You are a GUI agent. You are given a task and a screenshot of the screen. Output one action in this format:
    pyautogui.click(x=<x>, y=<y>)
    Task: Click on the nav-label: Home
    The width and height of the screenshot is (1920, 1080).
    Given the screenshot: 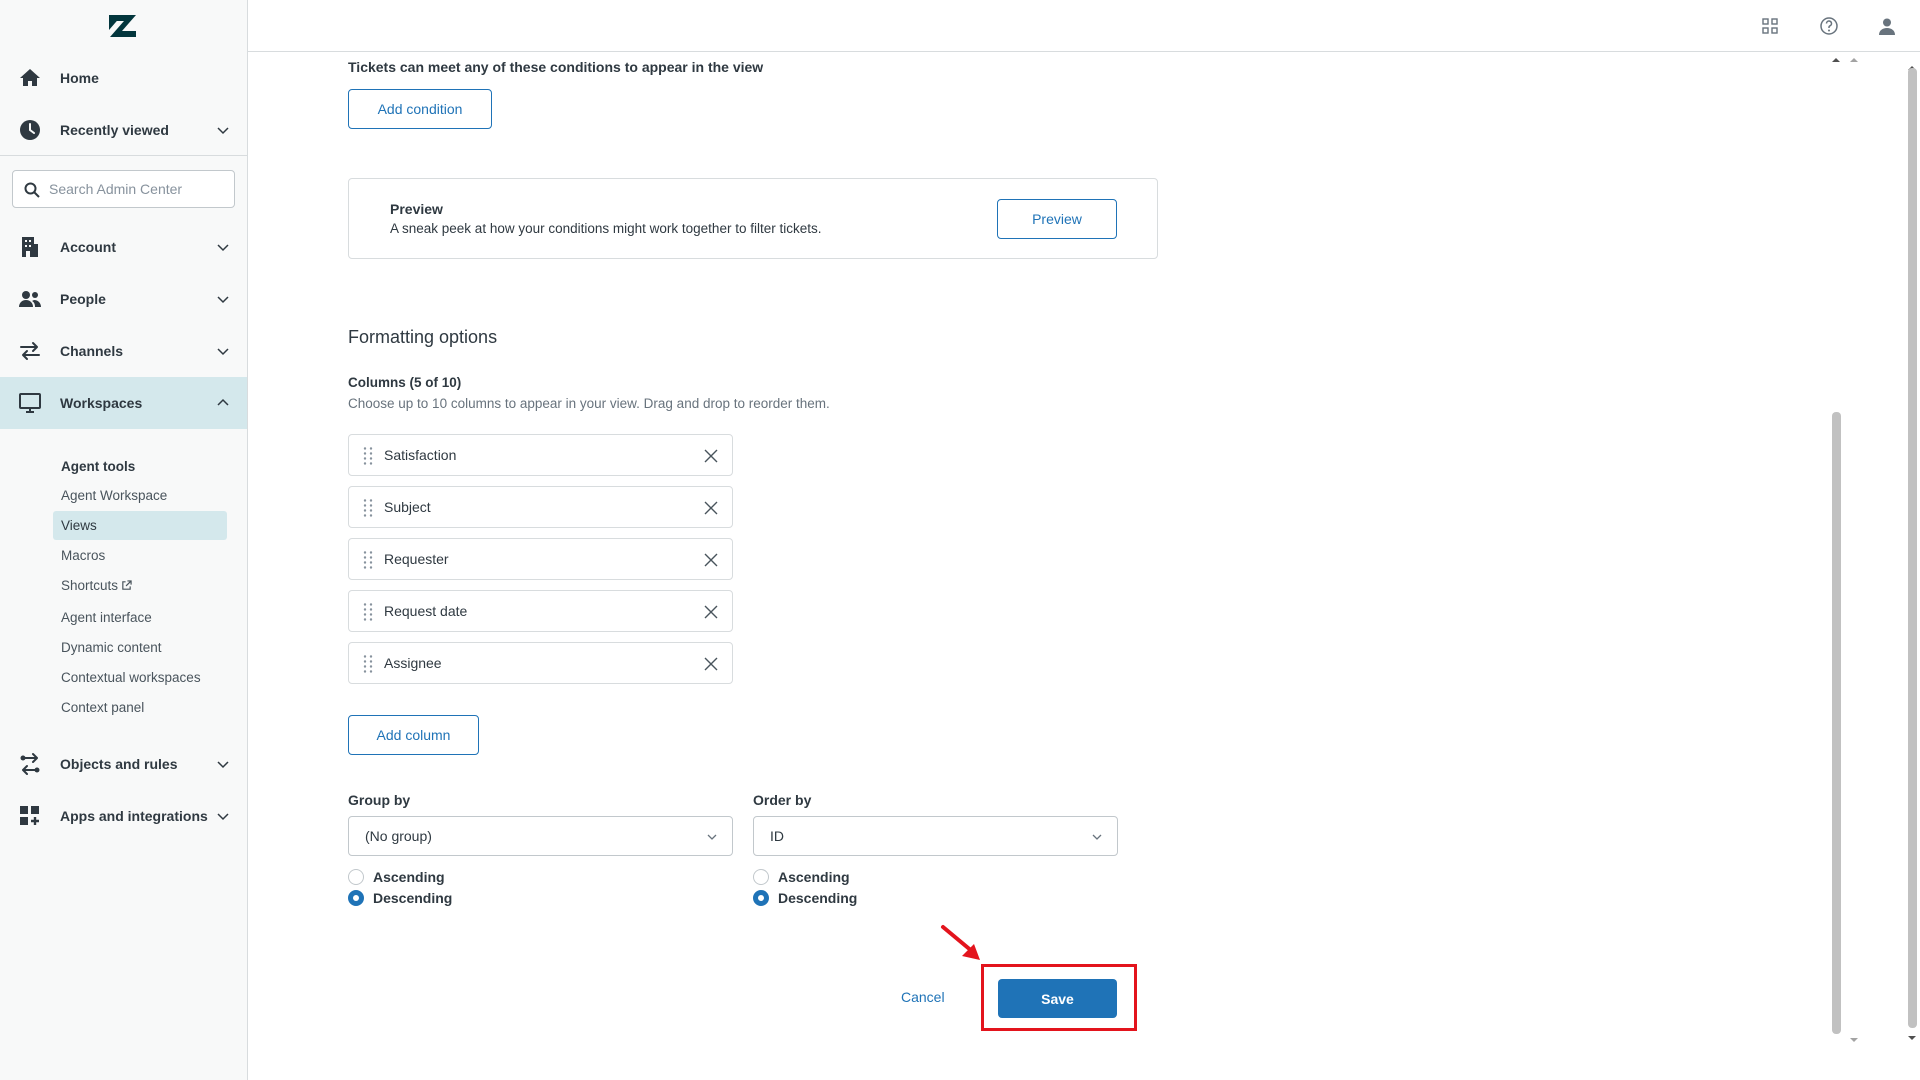 What is the action you would take?
    pyautogui.click(x=79, y=78)
    